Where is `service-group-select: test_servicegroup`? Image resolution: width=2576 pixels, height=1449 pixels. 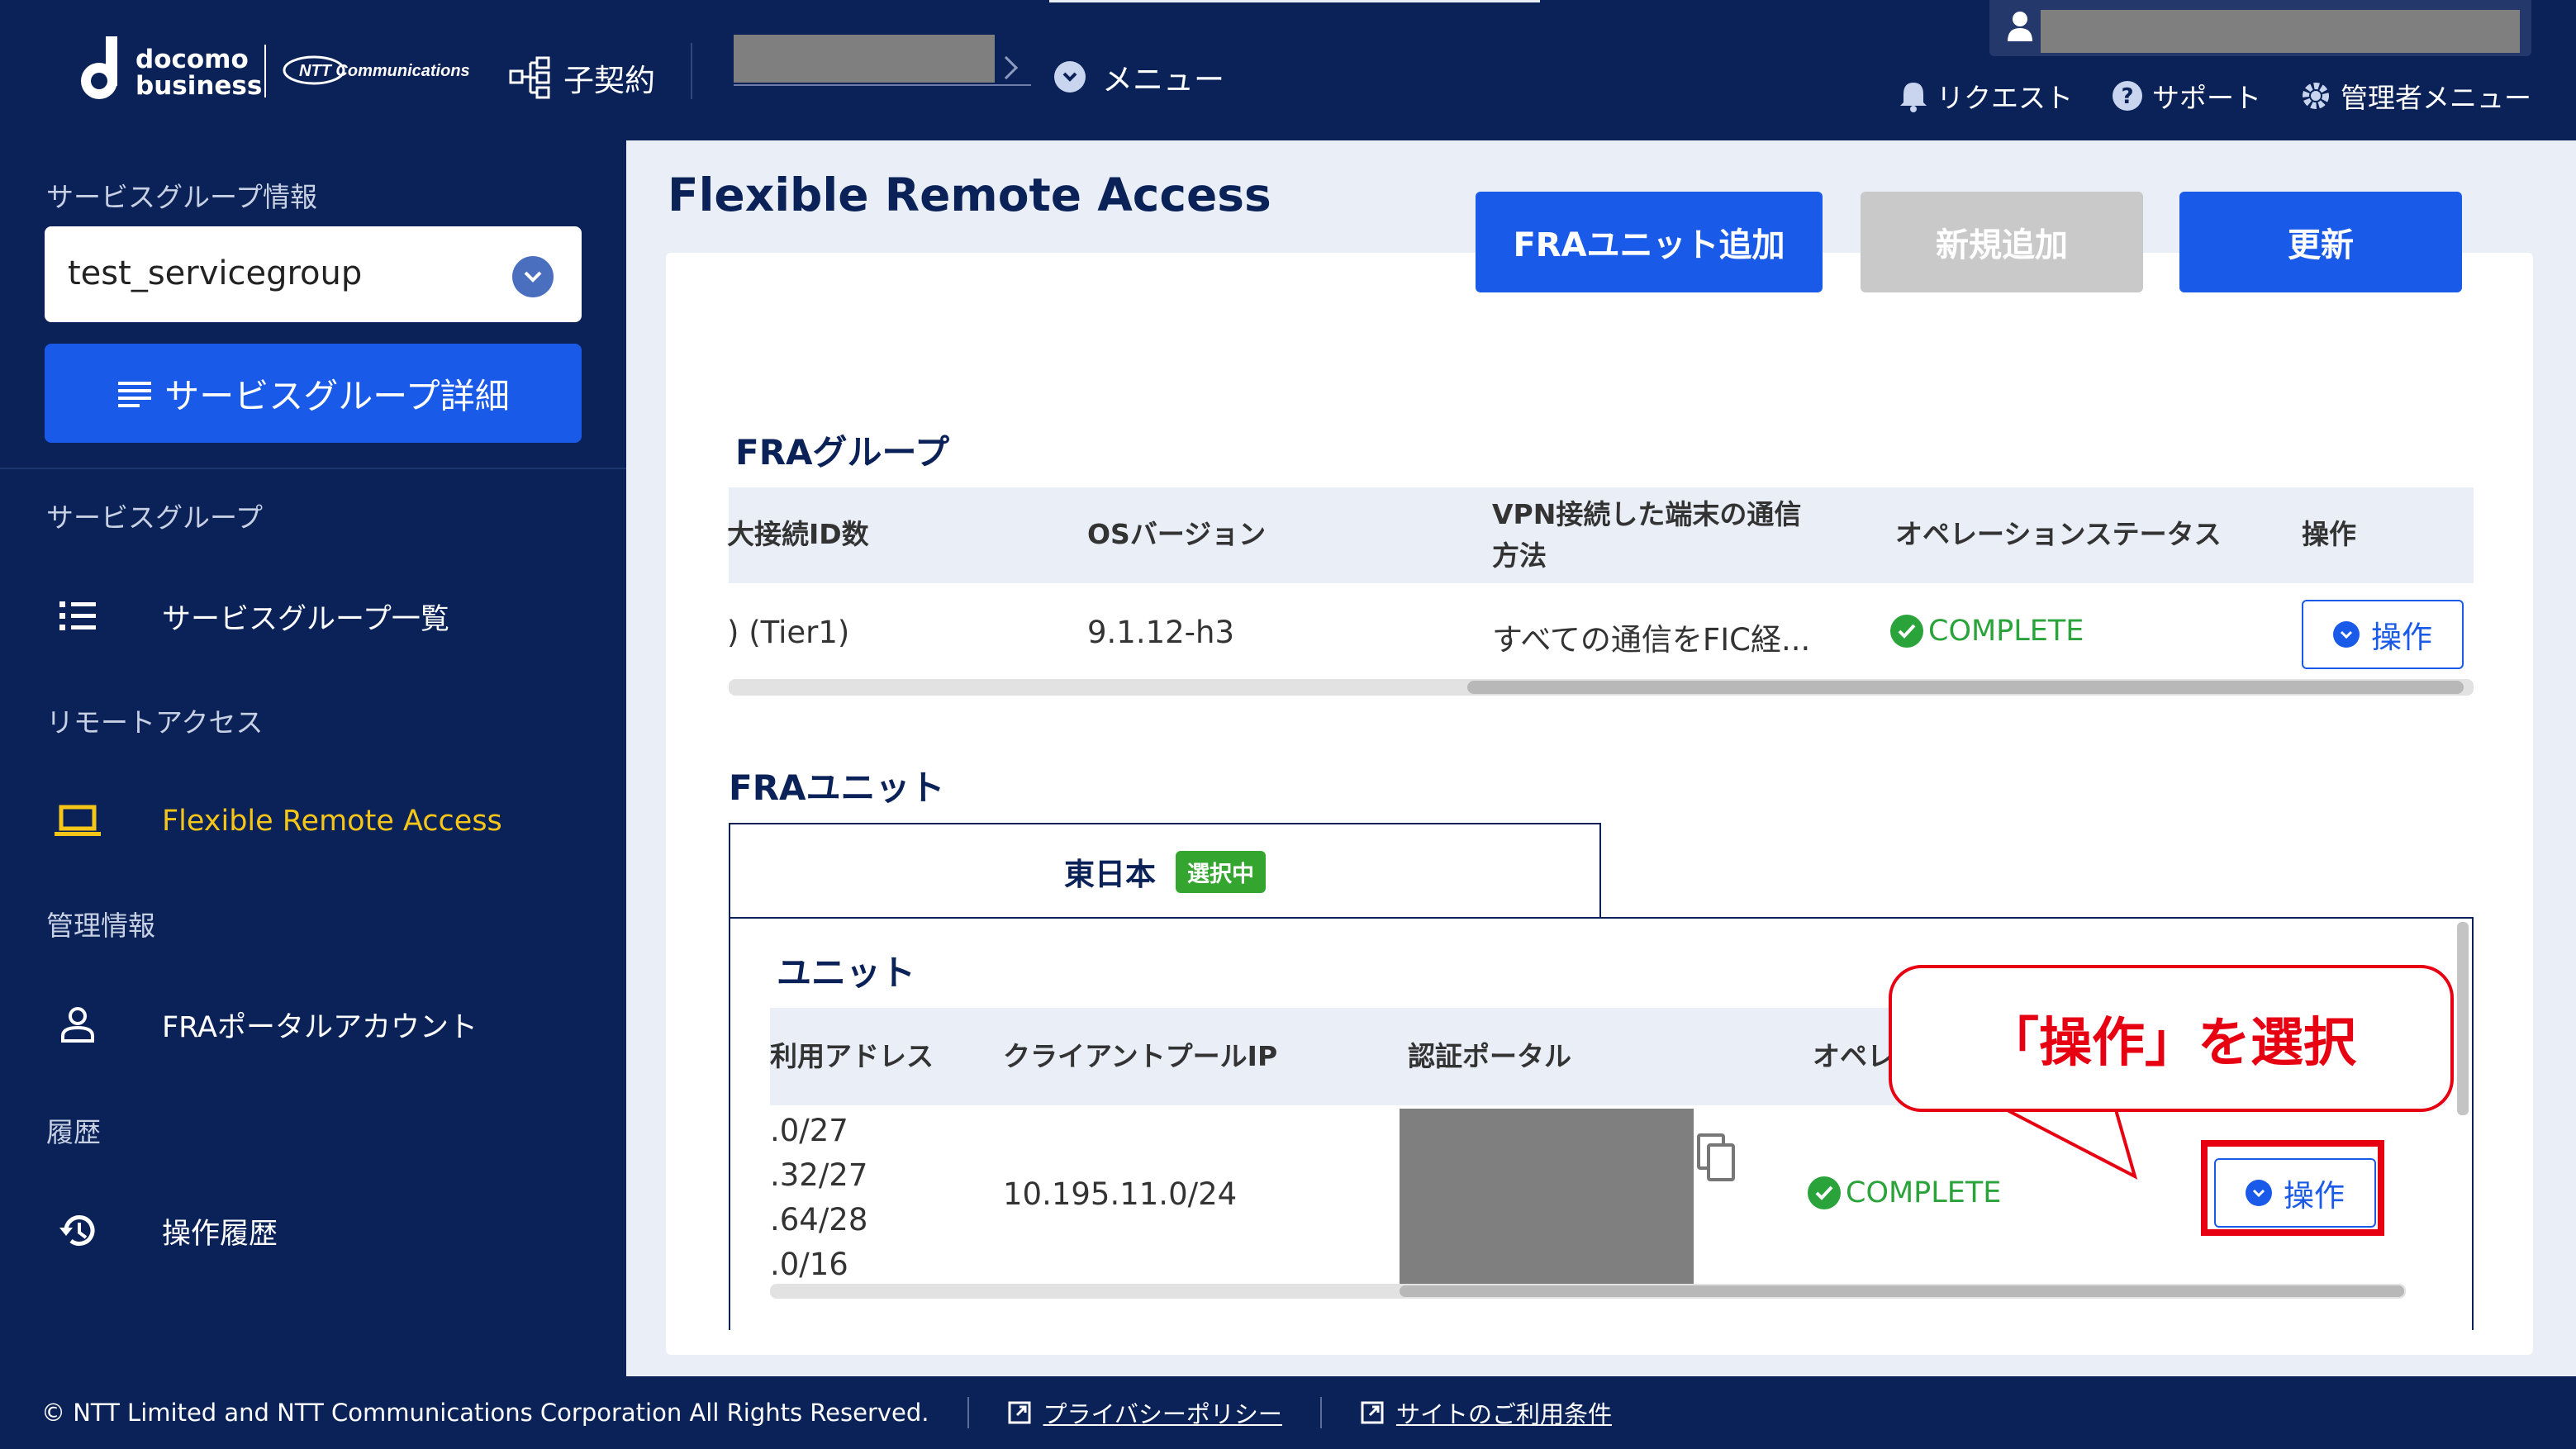 service-group-select: test_servicegroup is located at coordinates (313, 274).